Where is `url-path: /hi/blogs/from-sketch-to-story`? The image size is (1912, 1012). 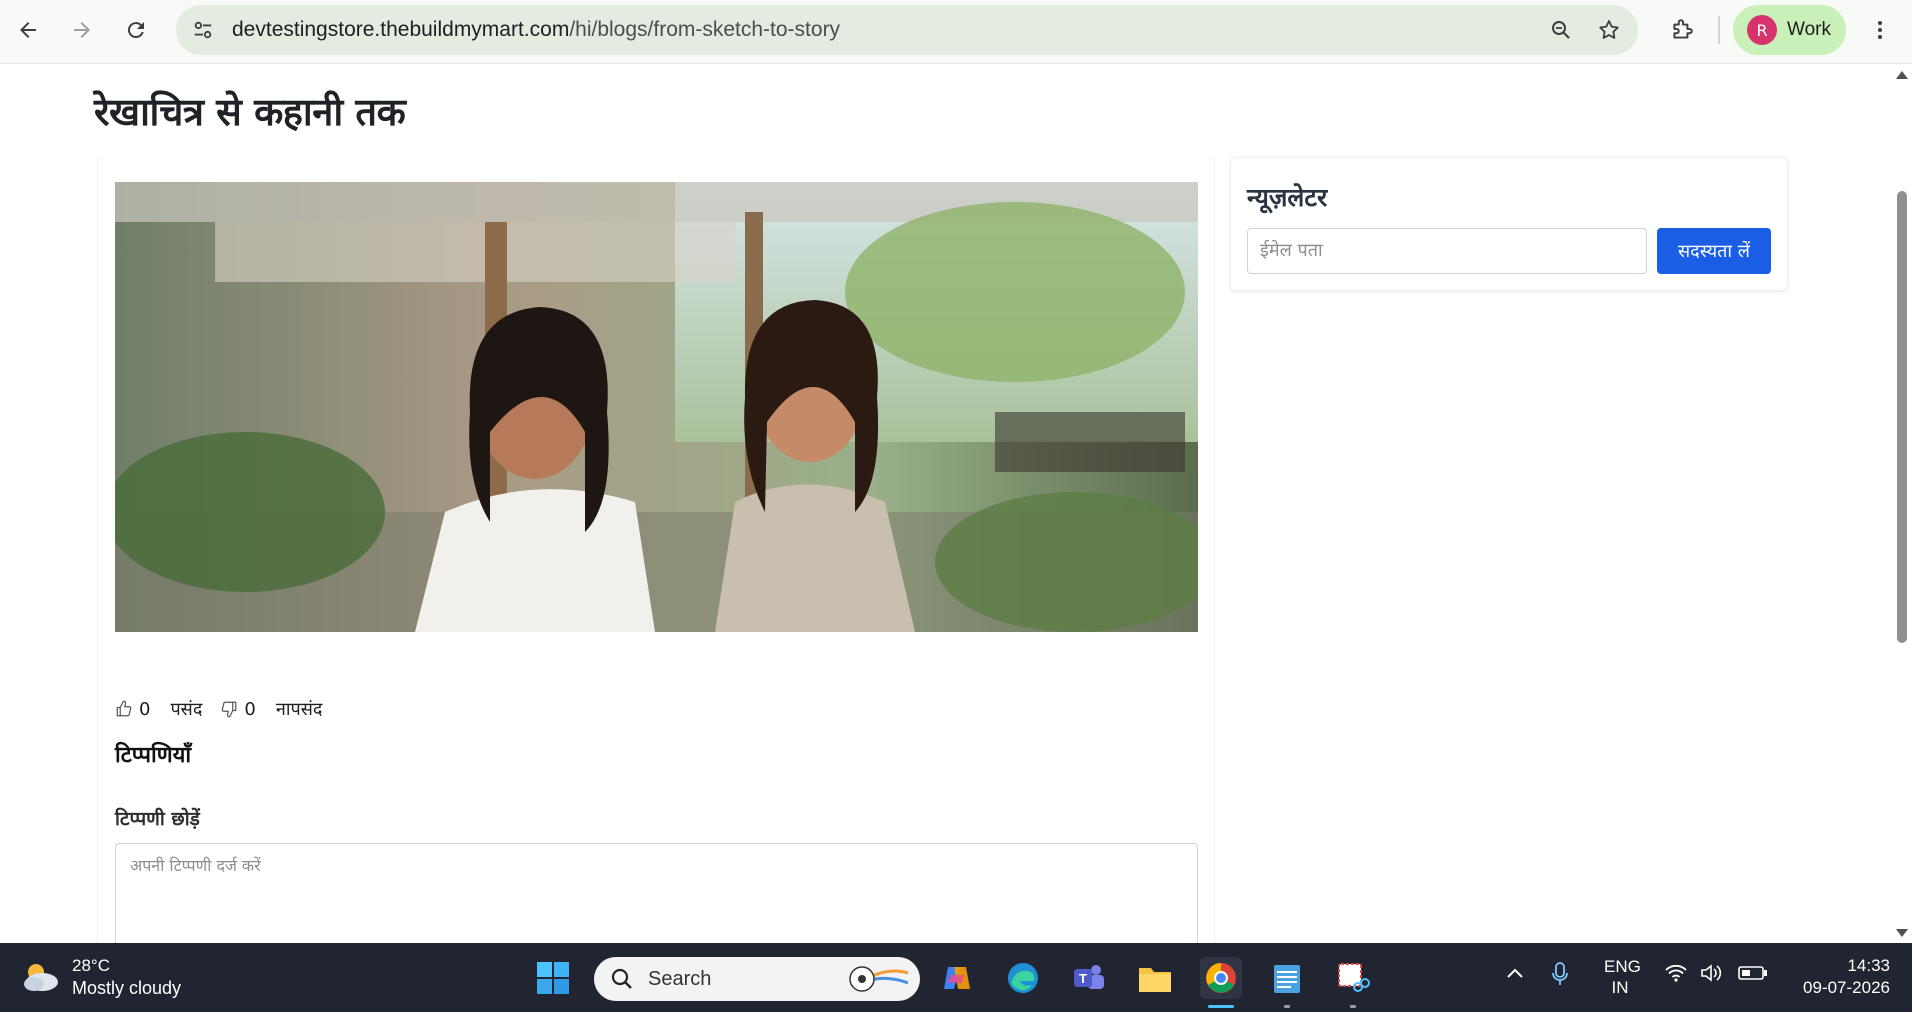
url-path: /hi/blogs/from-sketch-to-story is located at coordinates (705, 29).